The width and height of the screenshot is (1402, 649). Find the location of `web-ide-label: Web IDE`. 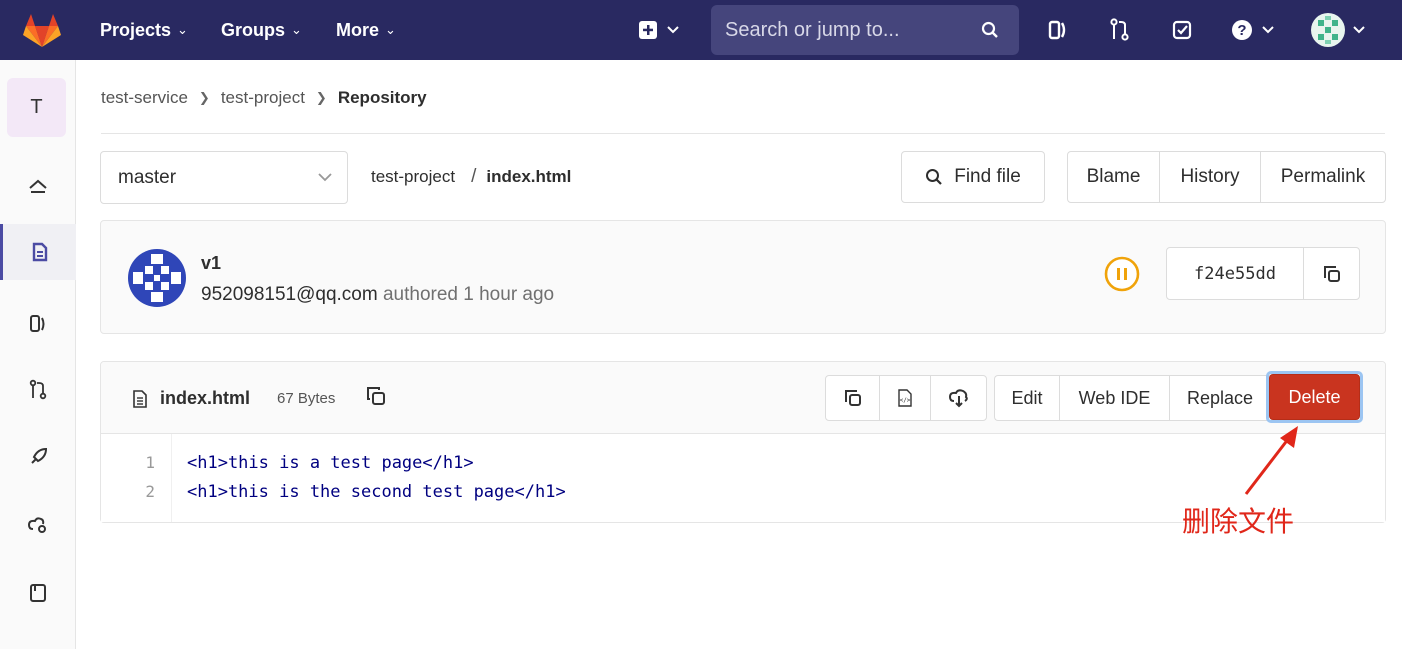

web-ide-label: Web IDE is located at coordinates (1114, 397).